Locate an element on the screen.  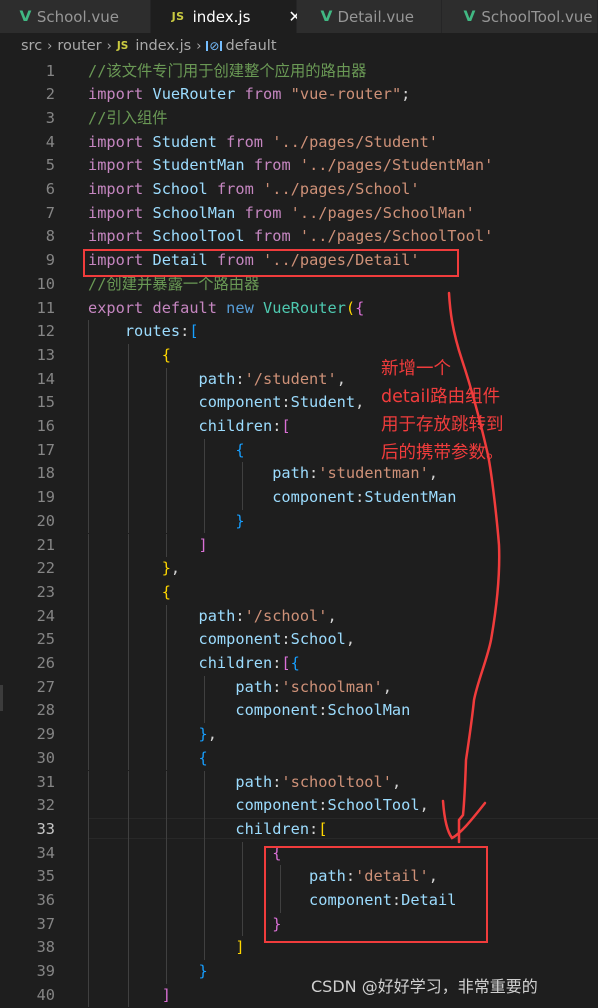
annotation-note: 新增一个 detail路由组件 用于存放跳转到 后的携带参数。 is located at coordinates (442, 411).